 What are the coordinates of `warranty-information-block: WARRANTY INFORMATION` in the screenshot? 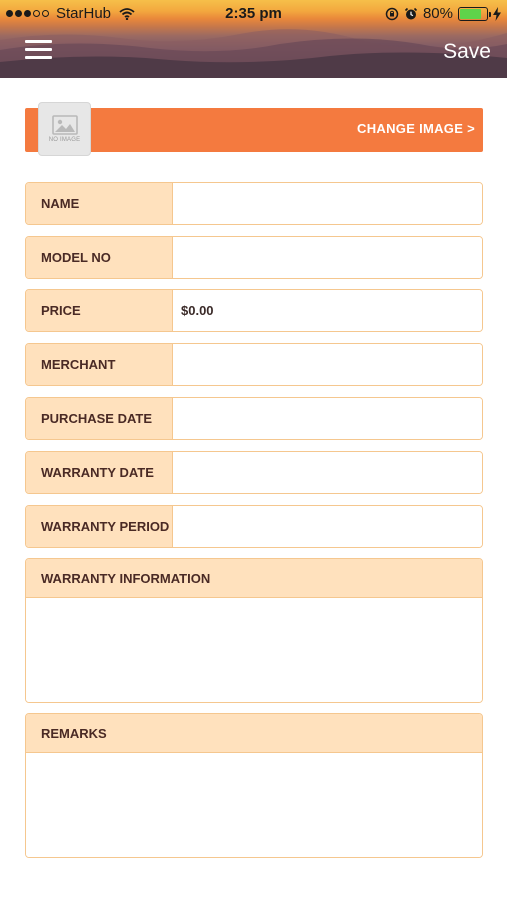 It's located at (254, 630).